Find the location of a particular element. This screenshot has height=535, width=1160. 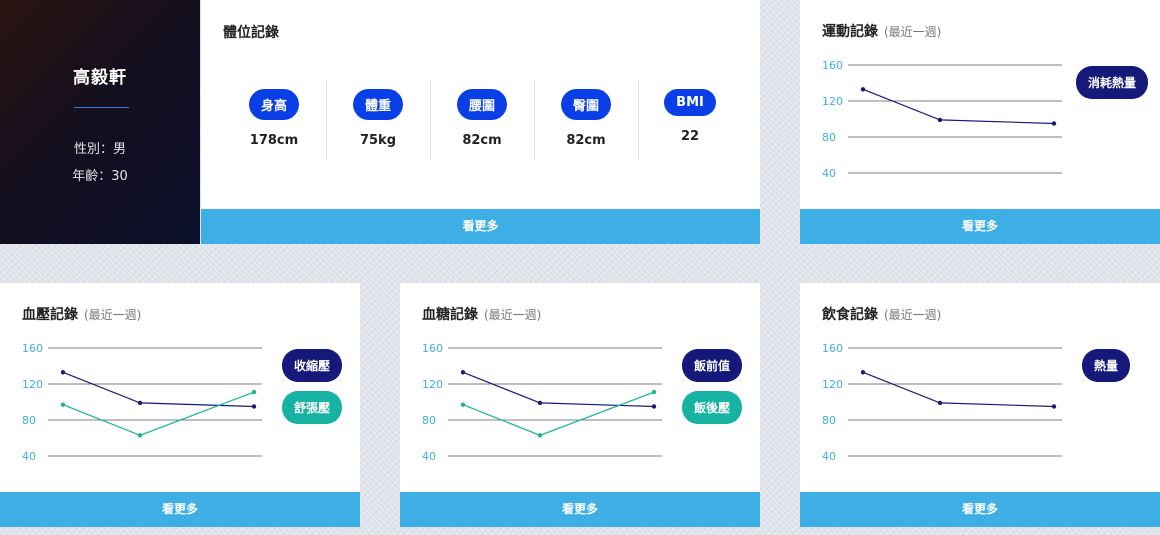

profile-panel: 高毅軒 性別：男 年齡：30 is located at coordinates (100, 122).